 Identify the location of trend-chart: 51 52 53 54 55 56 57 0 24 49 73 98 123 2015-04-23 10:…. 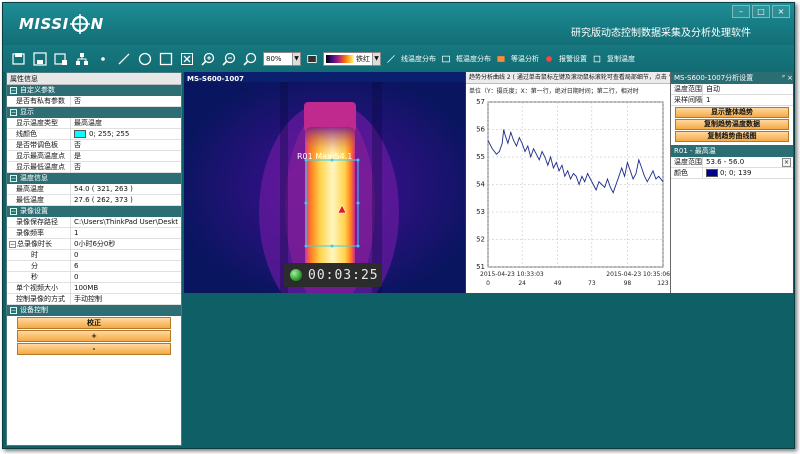
(568, 194).